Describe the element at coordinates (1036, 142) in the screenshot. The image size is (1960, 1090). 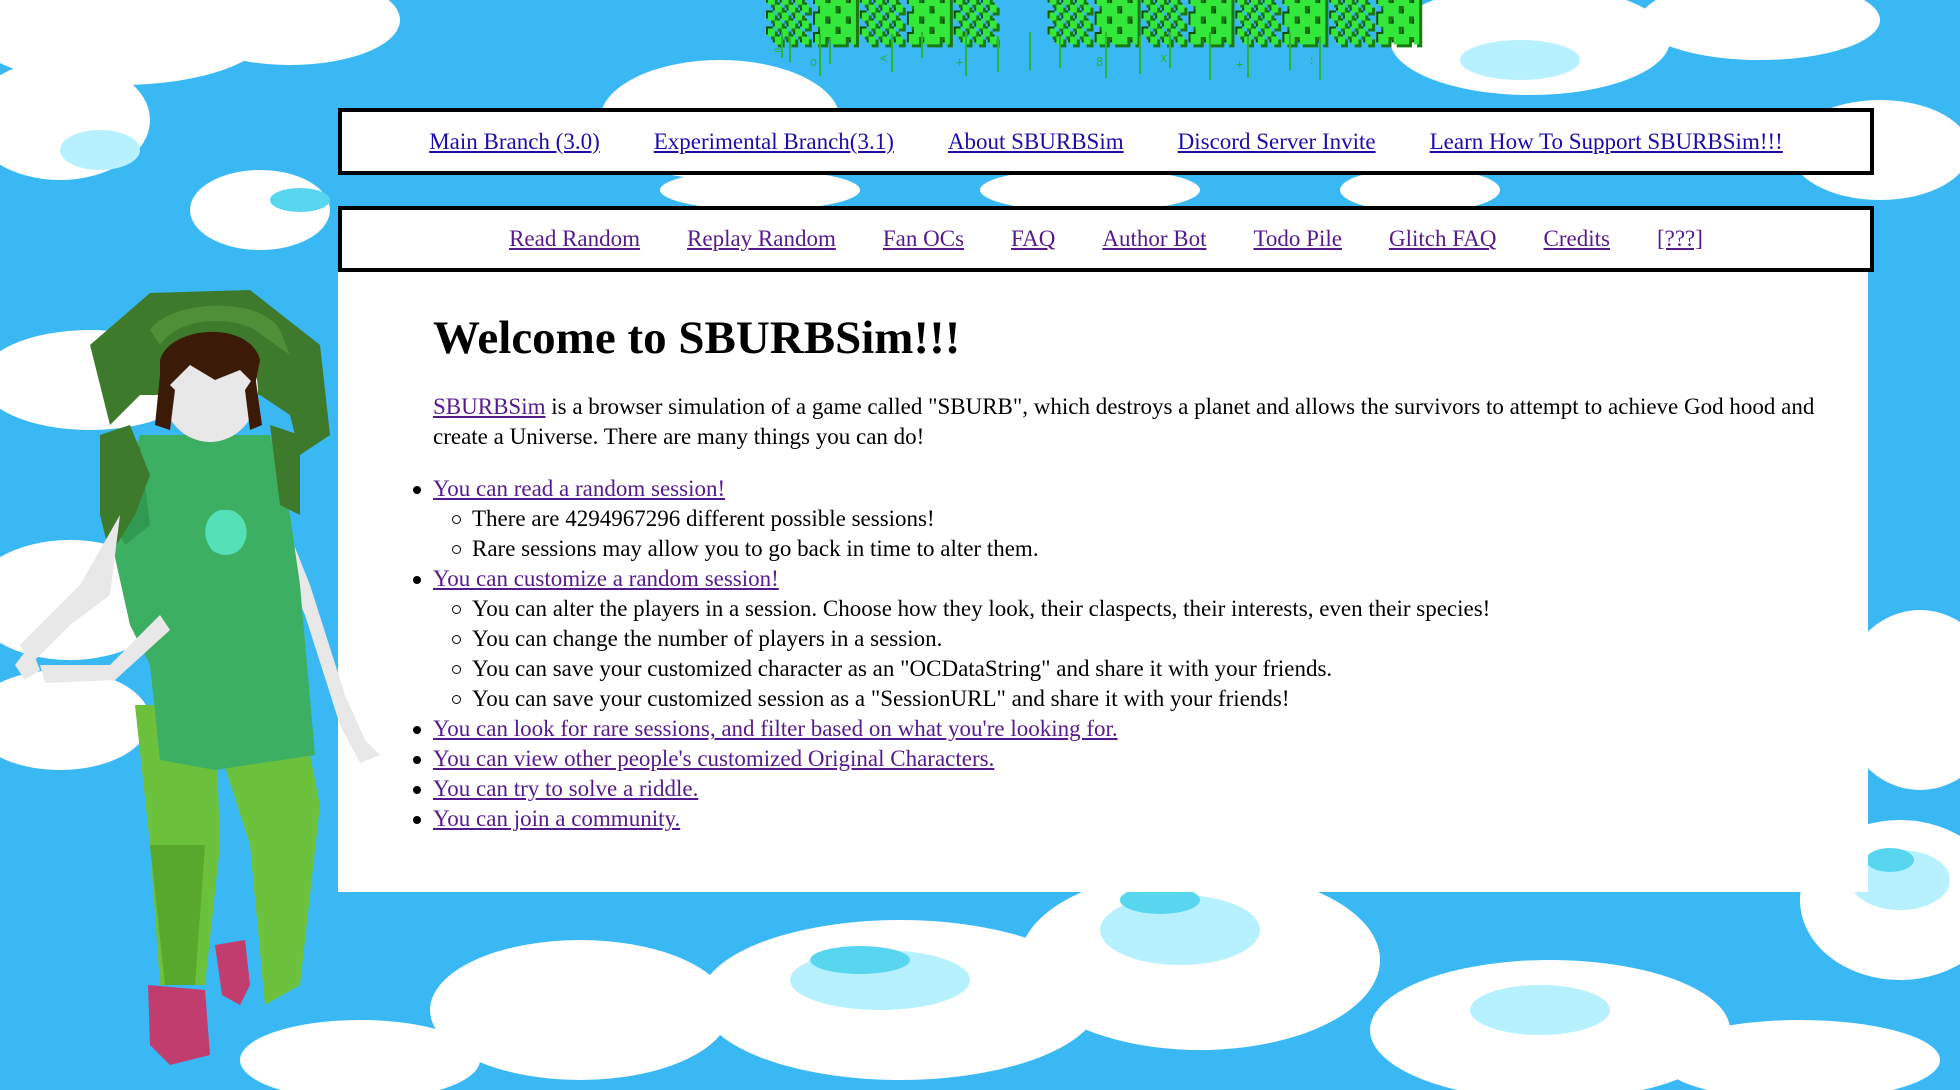
I see `nav-about-link: About SBURBSim` at that location.